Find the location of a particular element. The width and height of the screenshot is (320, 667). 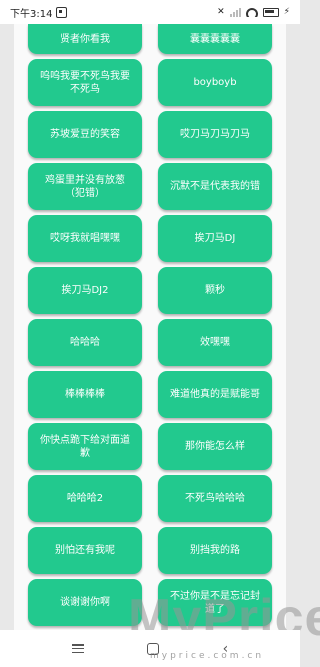

charging-icon: ⚡ is located at coordinates (286, 12).